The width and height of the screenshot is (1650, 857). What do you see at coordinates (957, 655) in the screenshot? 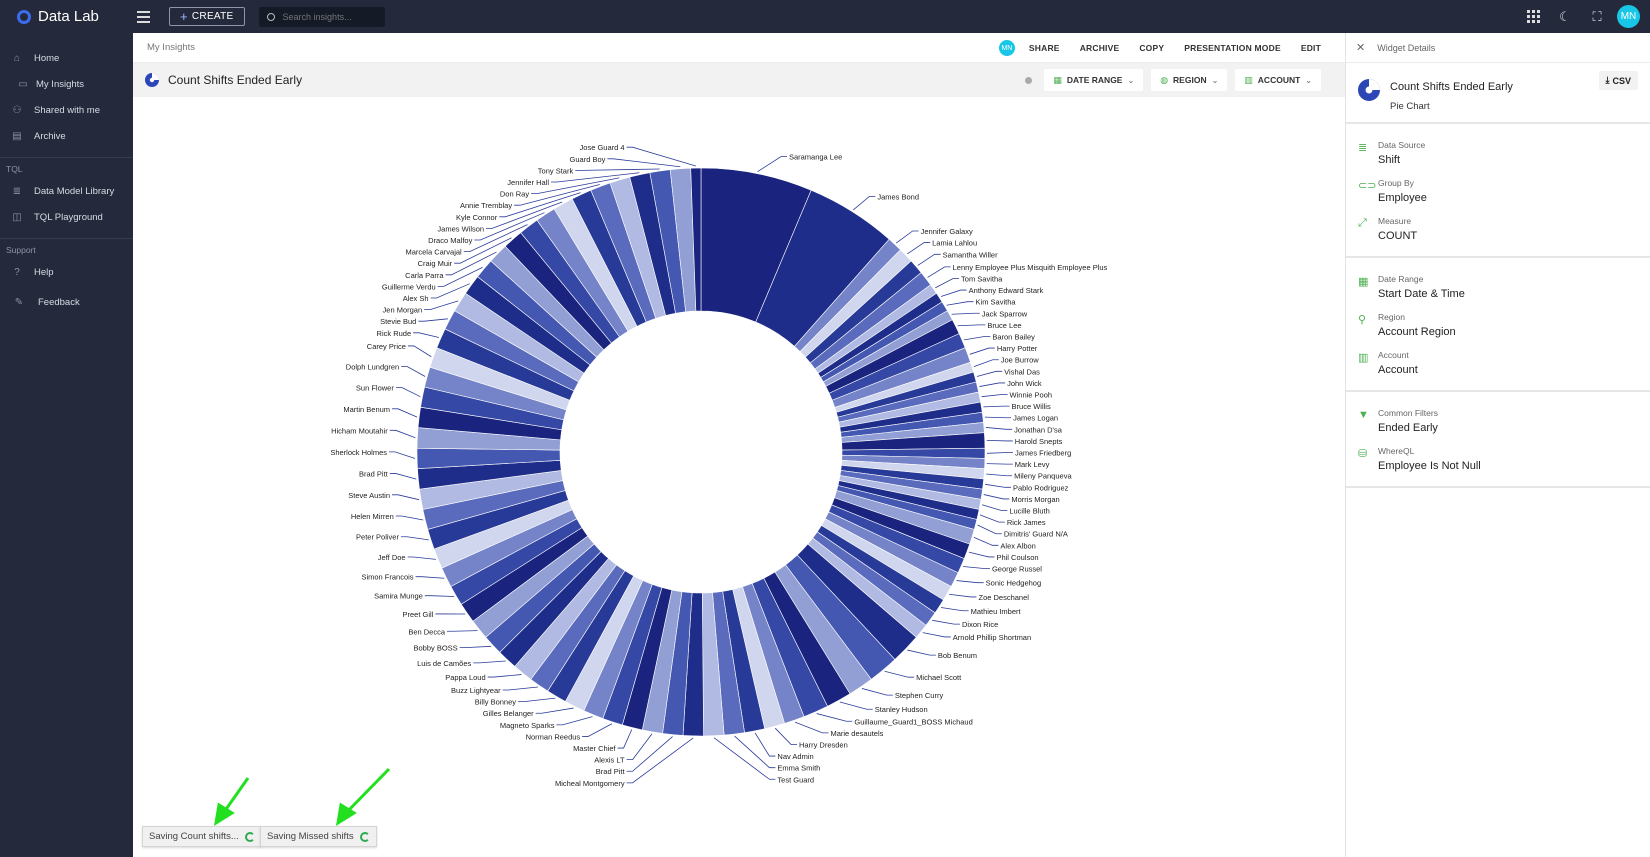
I see `slice-label: Bob Benum` at bounding box center [957, 655].